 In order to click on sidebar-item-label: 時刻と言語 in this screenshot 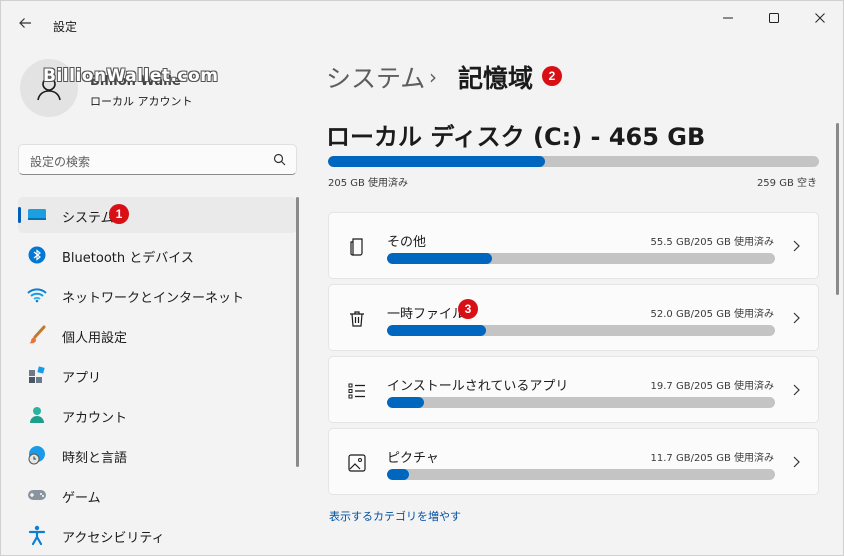, I will do `click(95, 458)`.